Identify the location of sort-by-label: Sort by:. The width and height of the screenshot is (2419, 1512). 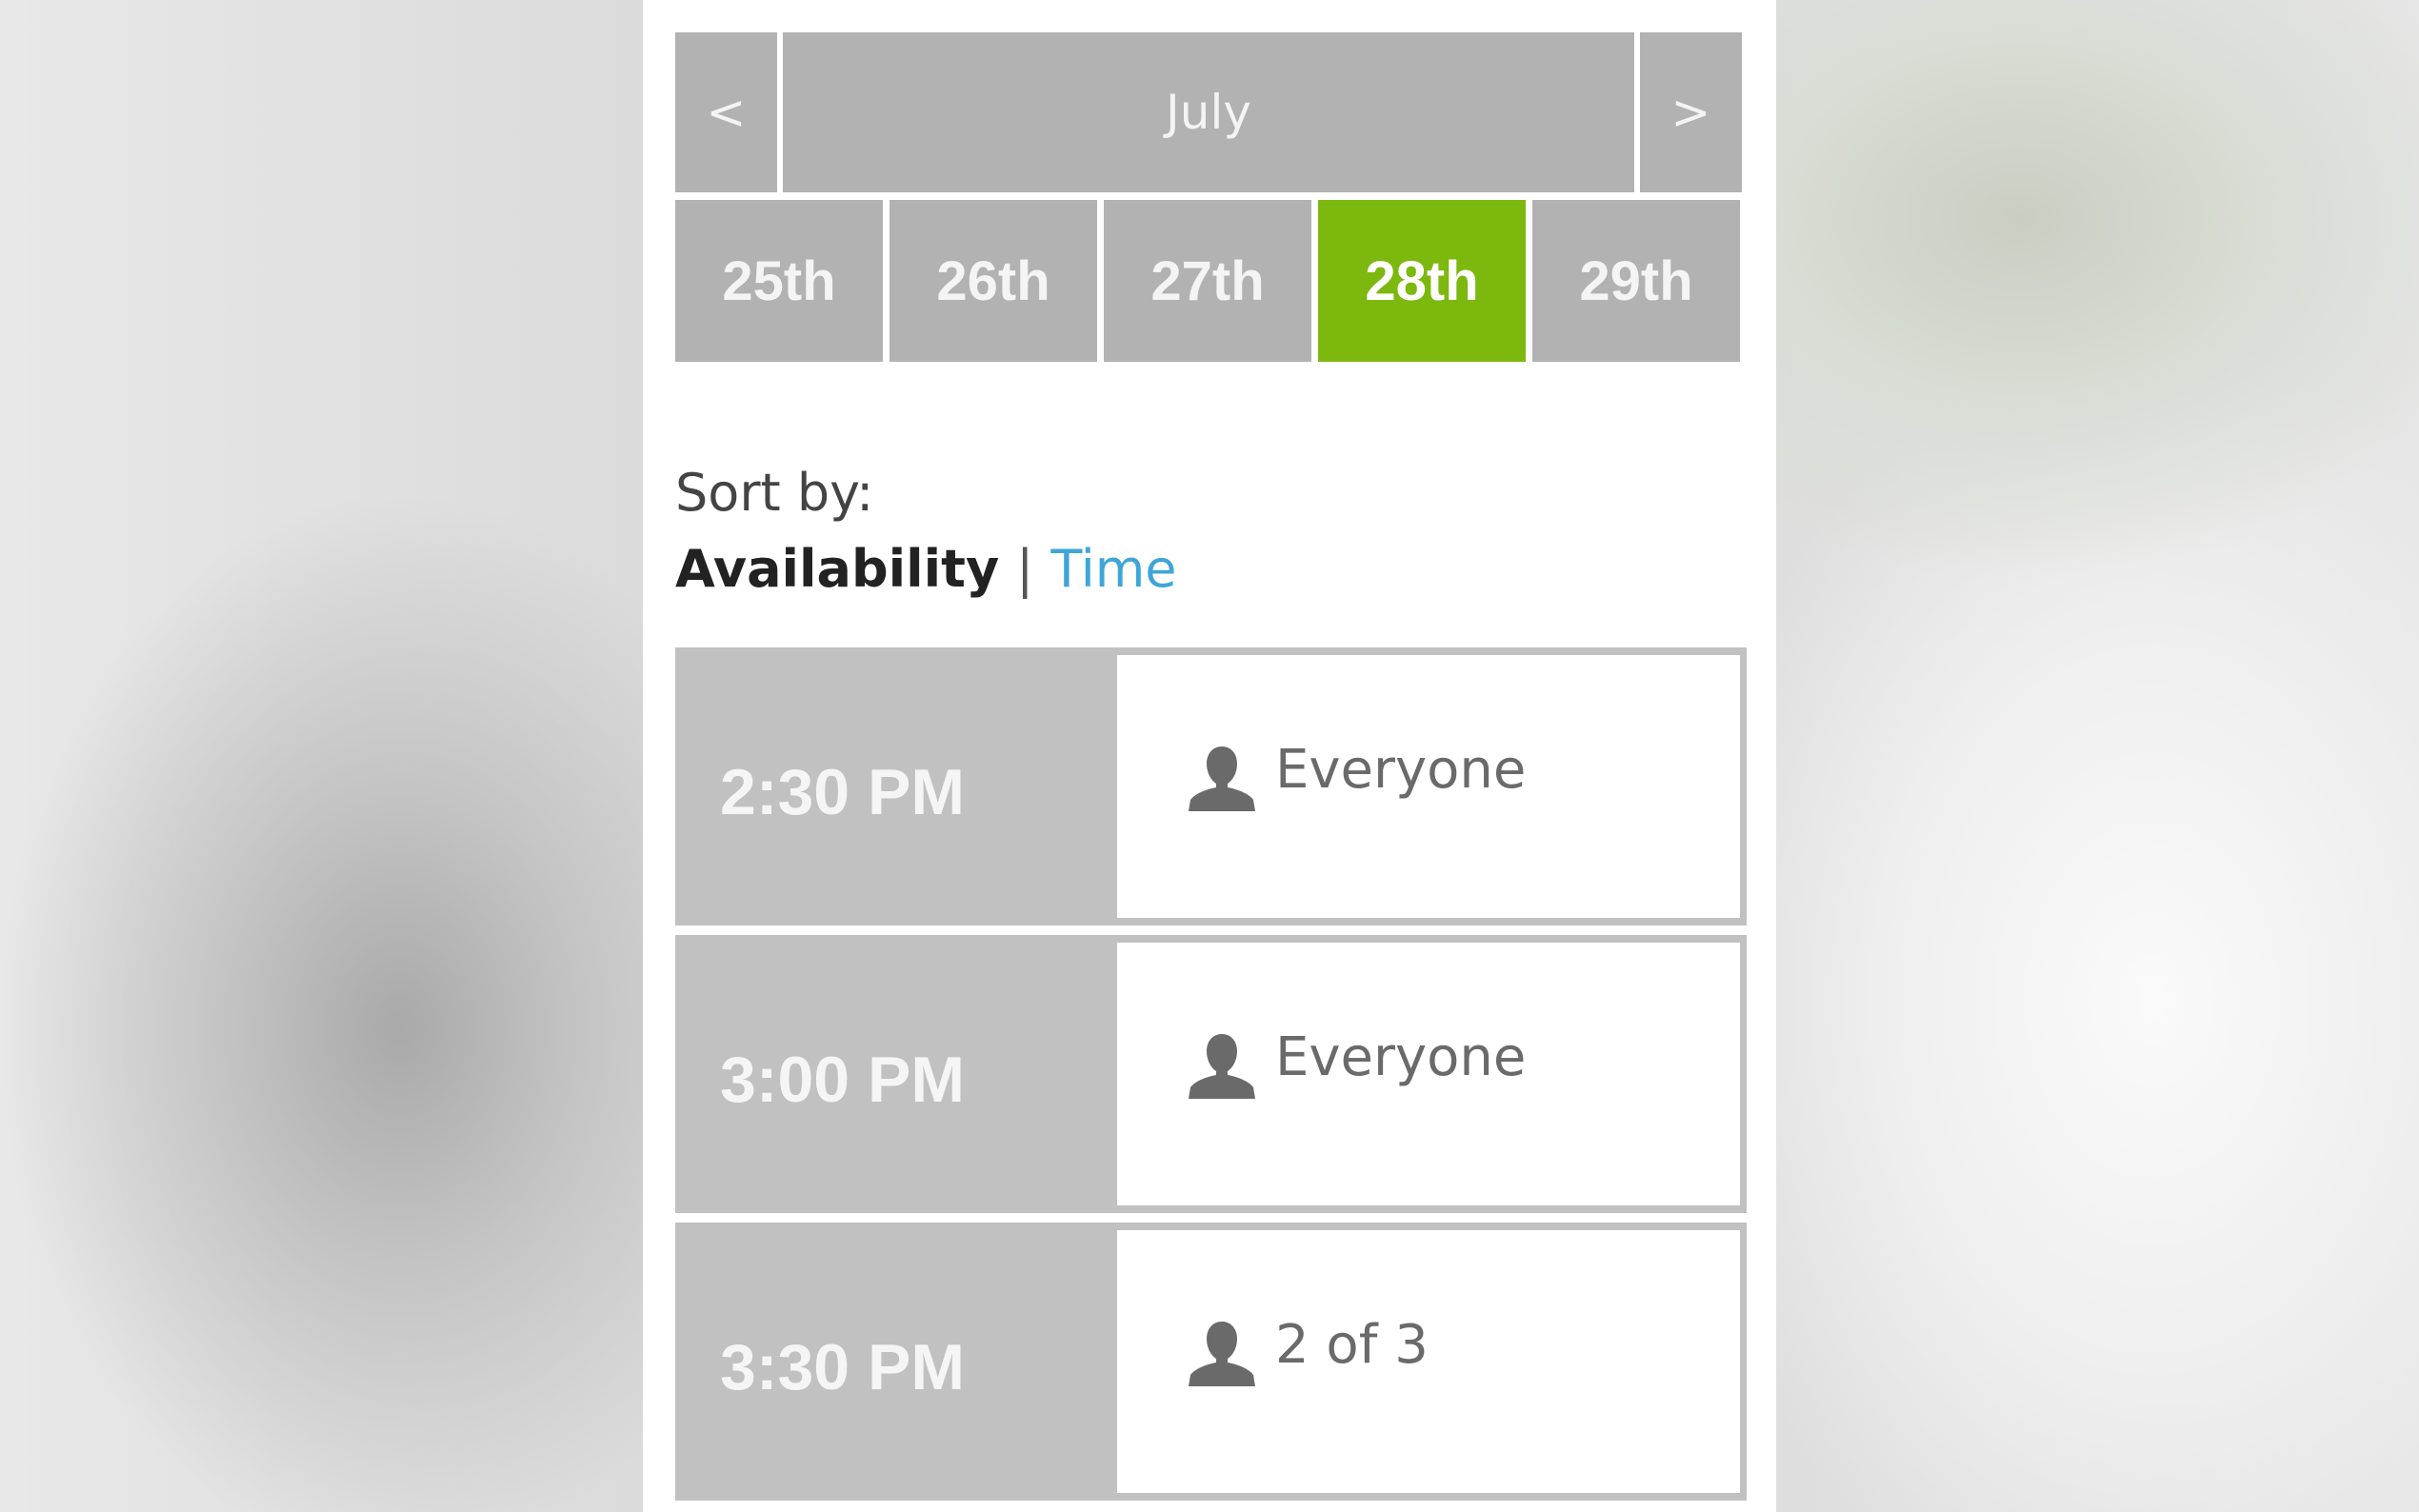
(774, 493).